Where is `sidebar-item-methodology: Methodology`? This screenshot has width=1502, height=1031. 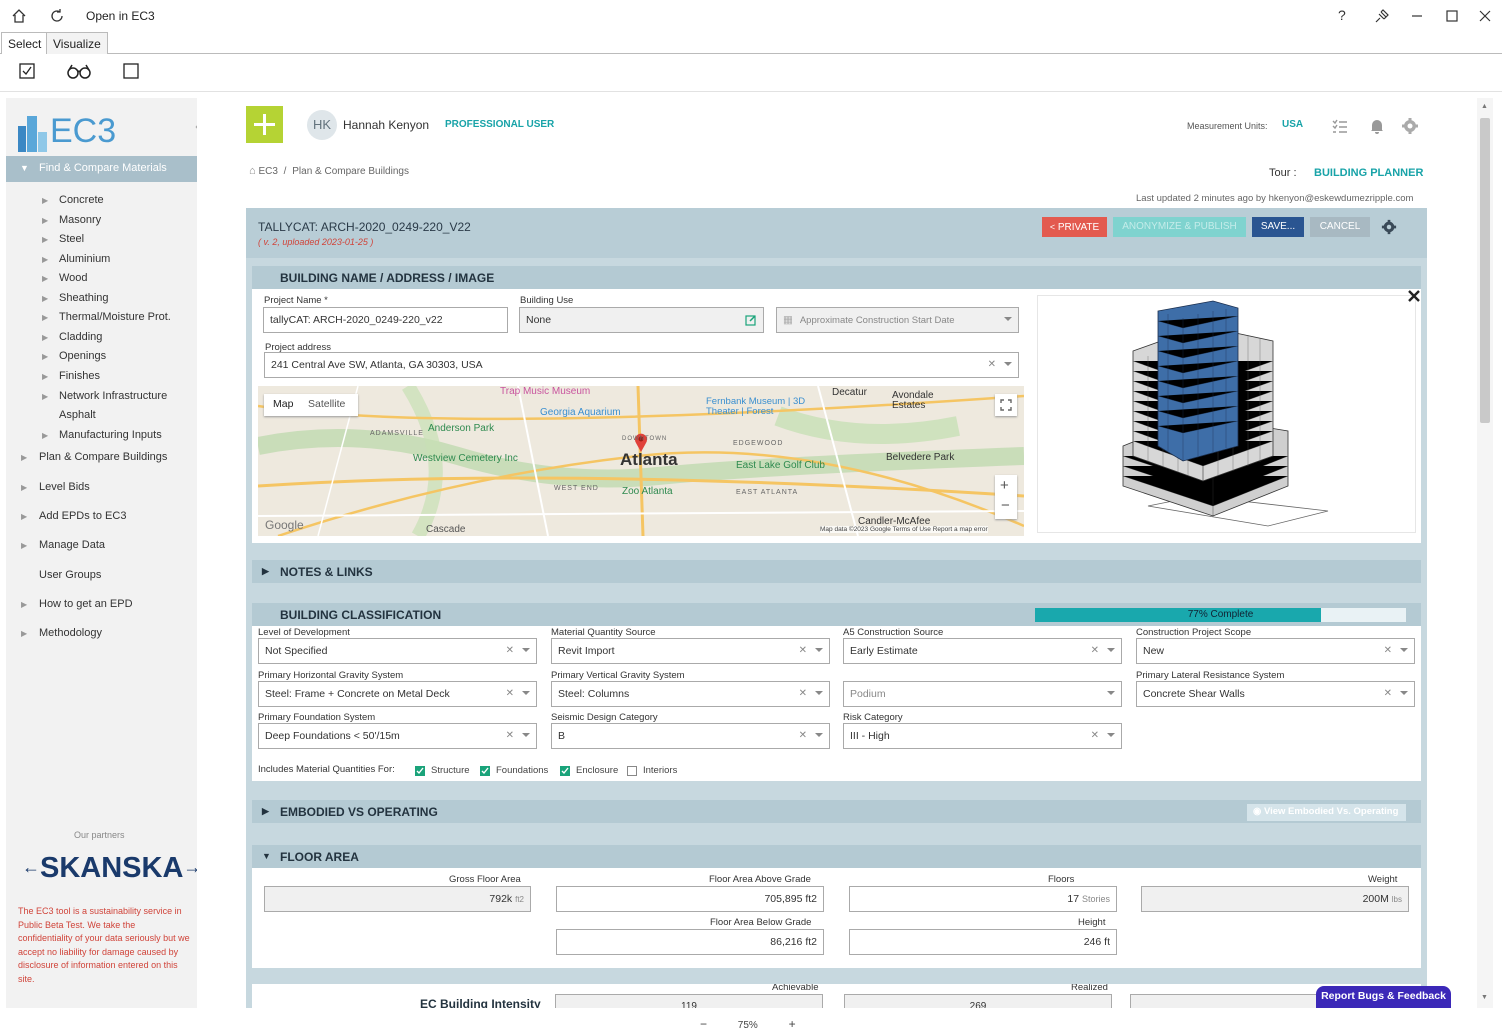
sidebar-item-methodology: Methodology is located at coordinates (70, 633).